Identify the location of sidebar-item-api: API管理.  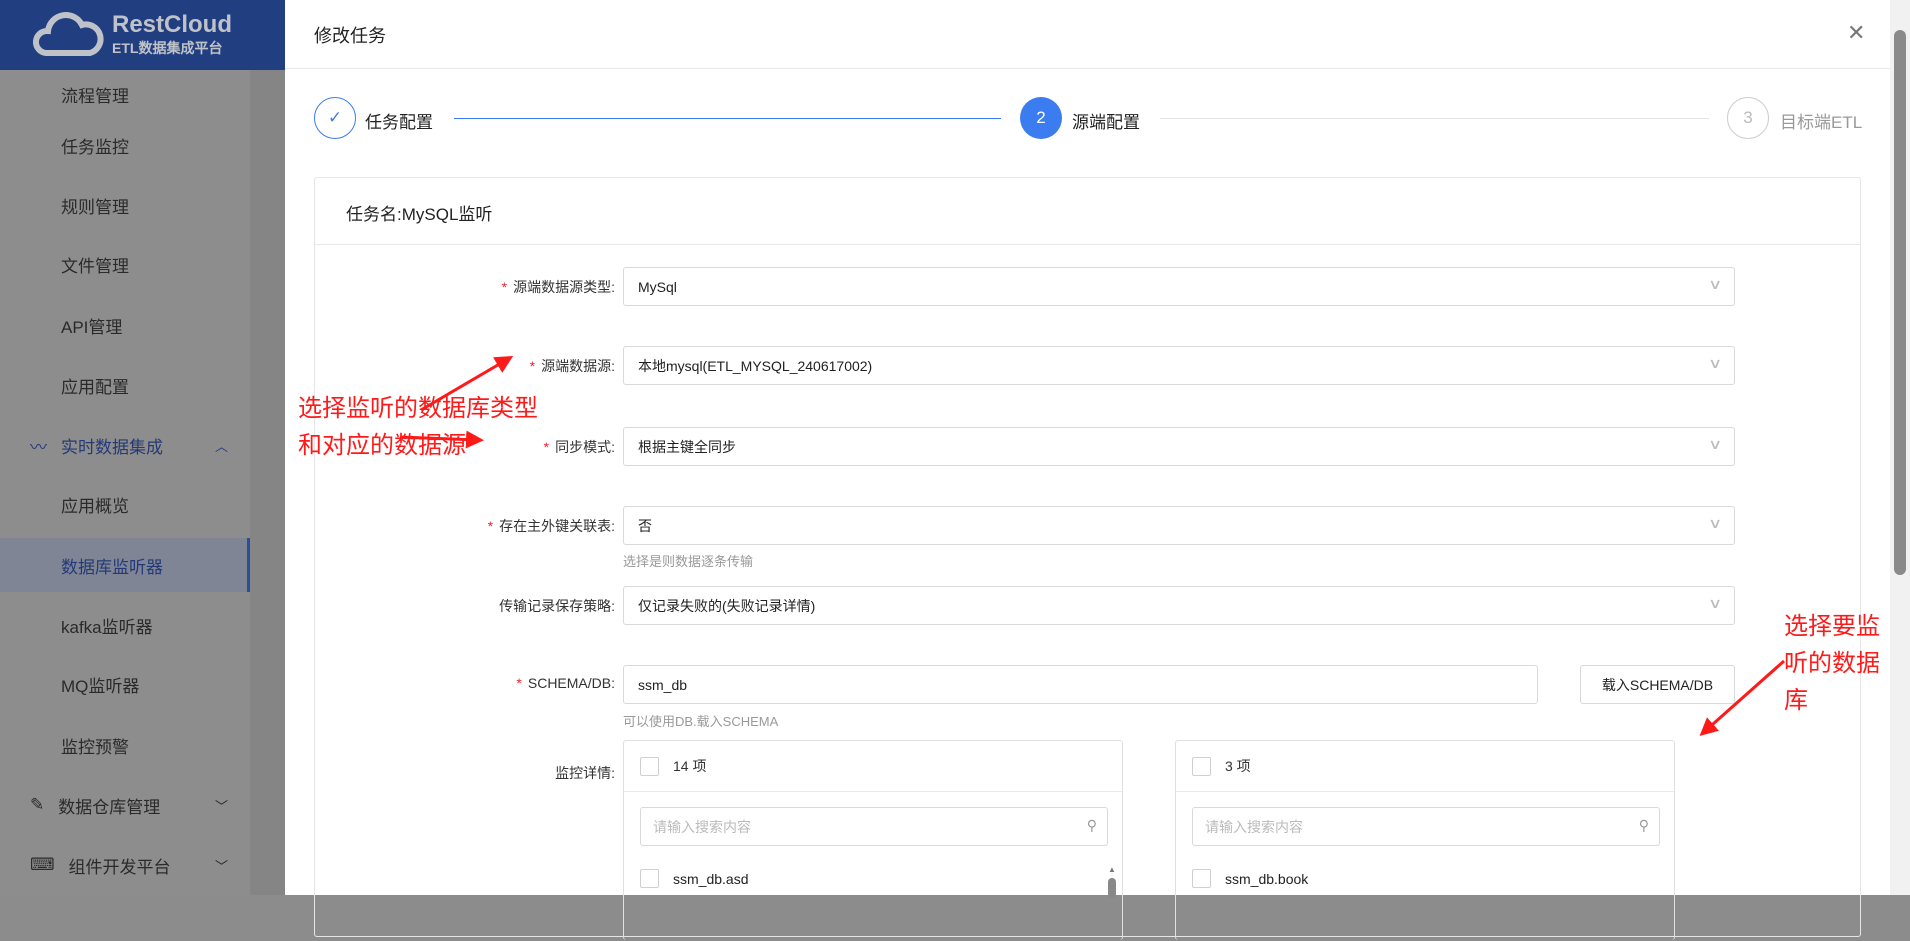
(125, 325).